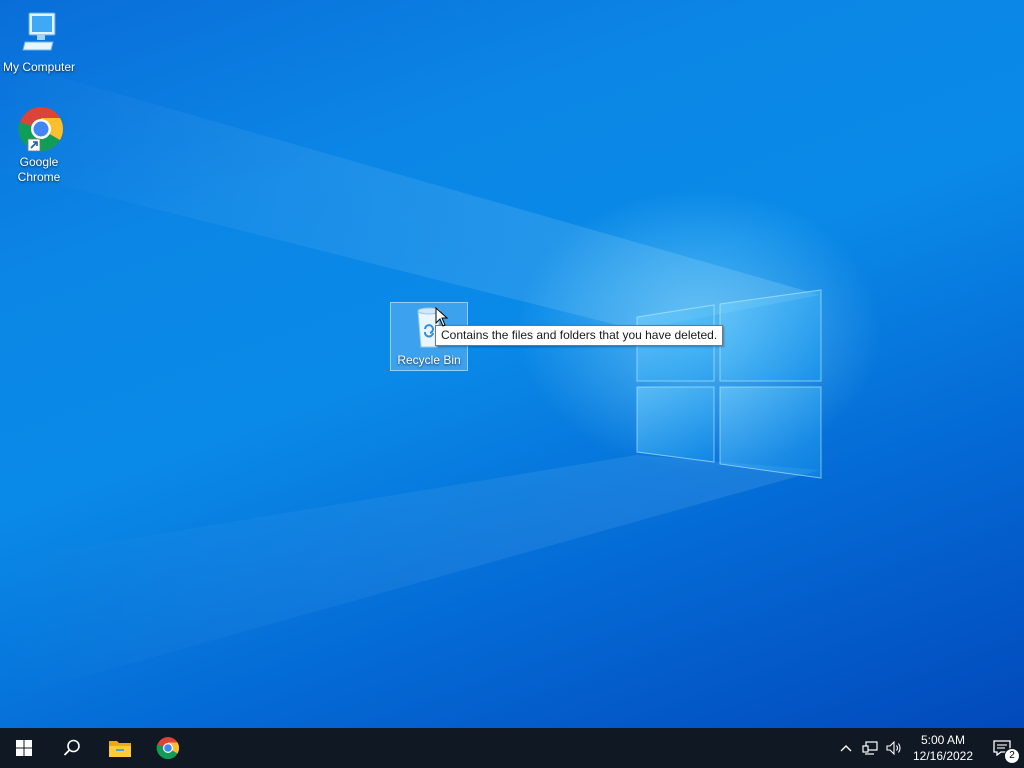 The height and width of the screenshot is (768, 1024). I want to click on my-computer-icon, so click(39, 34).